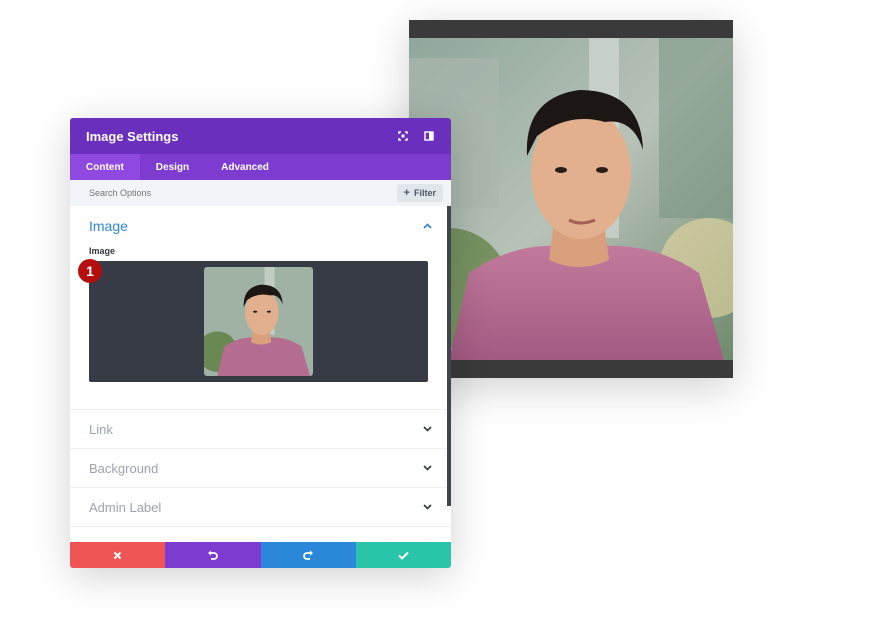 This screenshot has height=631, width=880. I want to click on check-icon, so click(403, 555).